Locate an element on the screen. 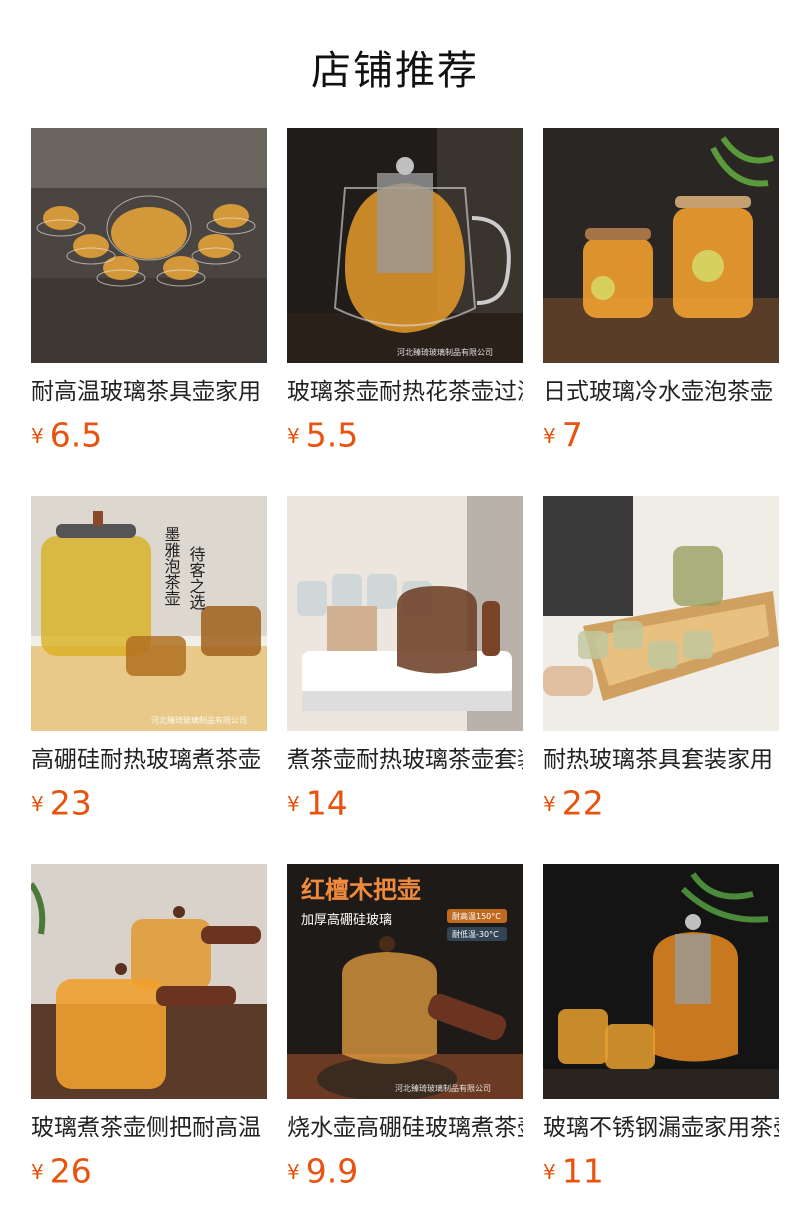 Image resolution: width=790 pixels, height=1232 pixels. product-name: 煮茶壶耐热玻璃茶壶套装 is located at coordinates (405, 760).